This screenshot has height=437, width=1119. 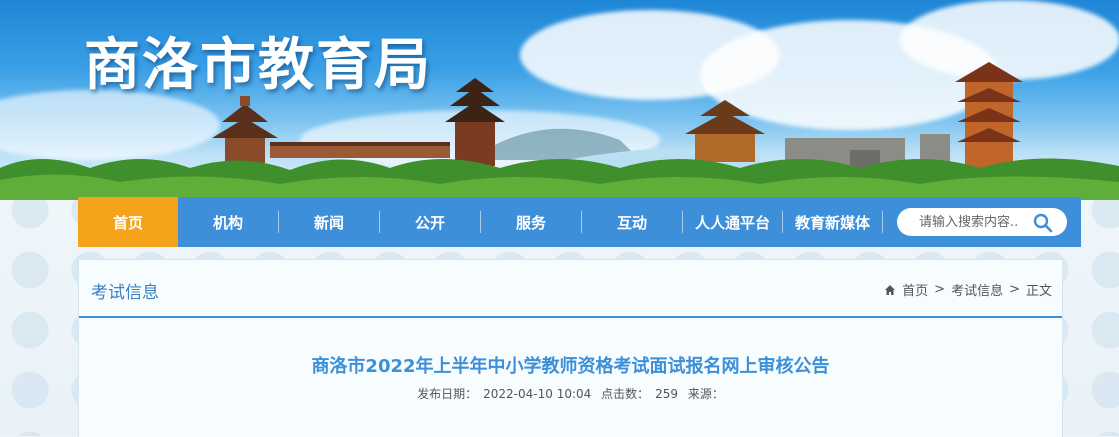 I want to click on main-nav: 首页 机构 新闻 公开 服务 互动 人人通平台 教育新媒体, so click(x=579, y=222).